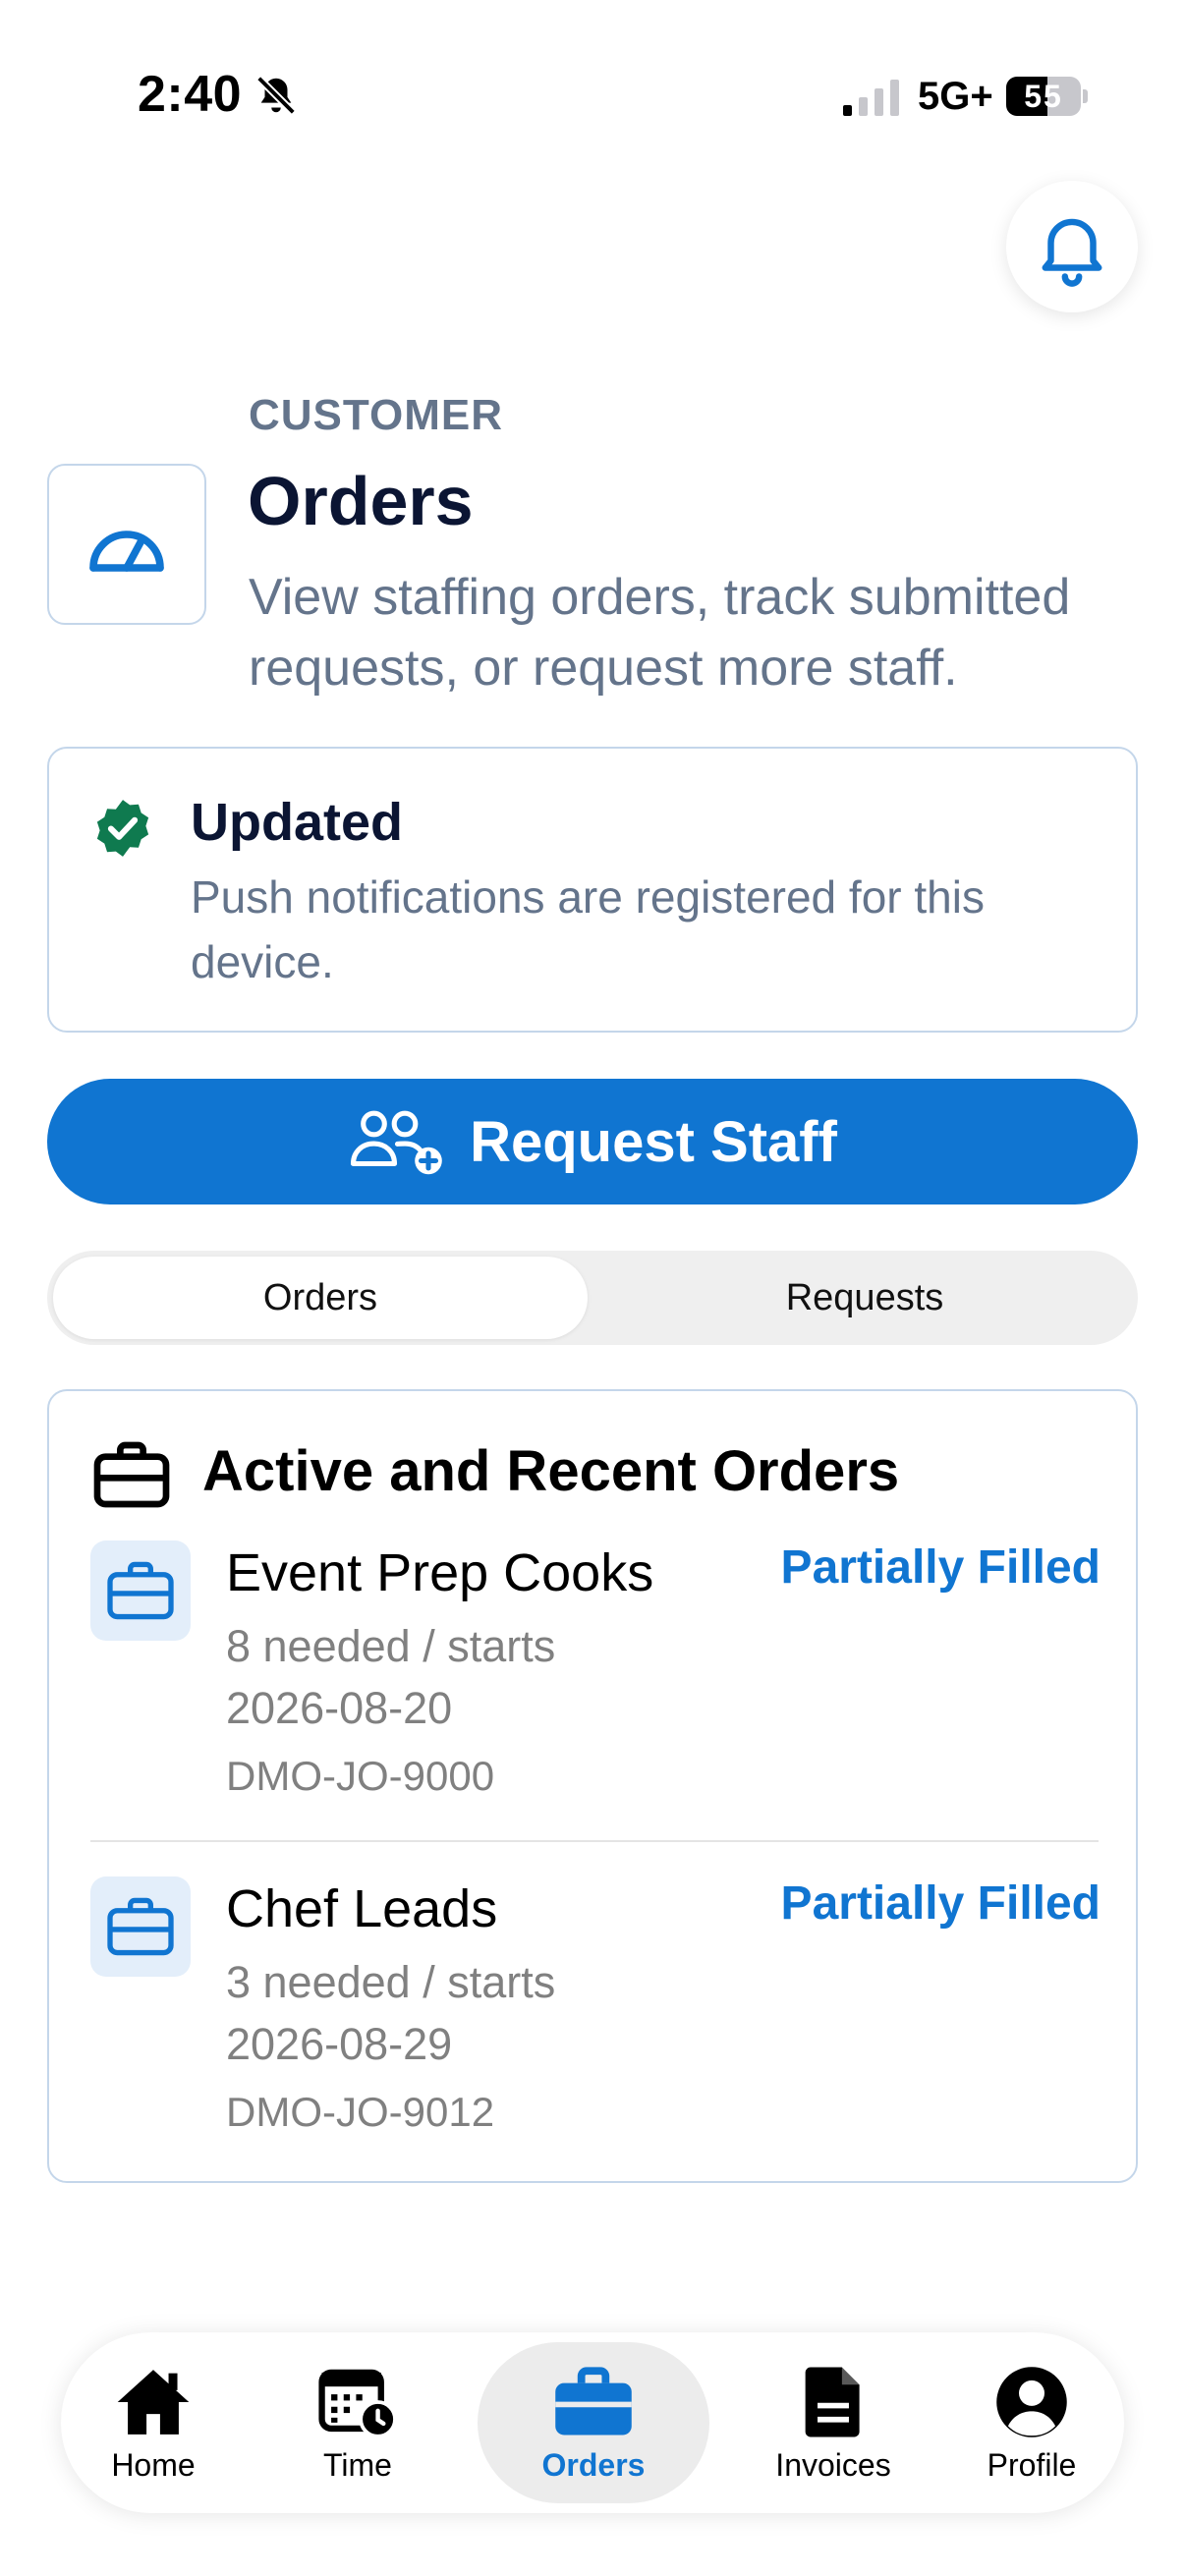  What do you see at coordinates (153, 2402) in the screenshot?
I see `house-icon` at bounding box center [153, 2402].